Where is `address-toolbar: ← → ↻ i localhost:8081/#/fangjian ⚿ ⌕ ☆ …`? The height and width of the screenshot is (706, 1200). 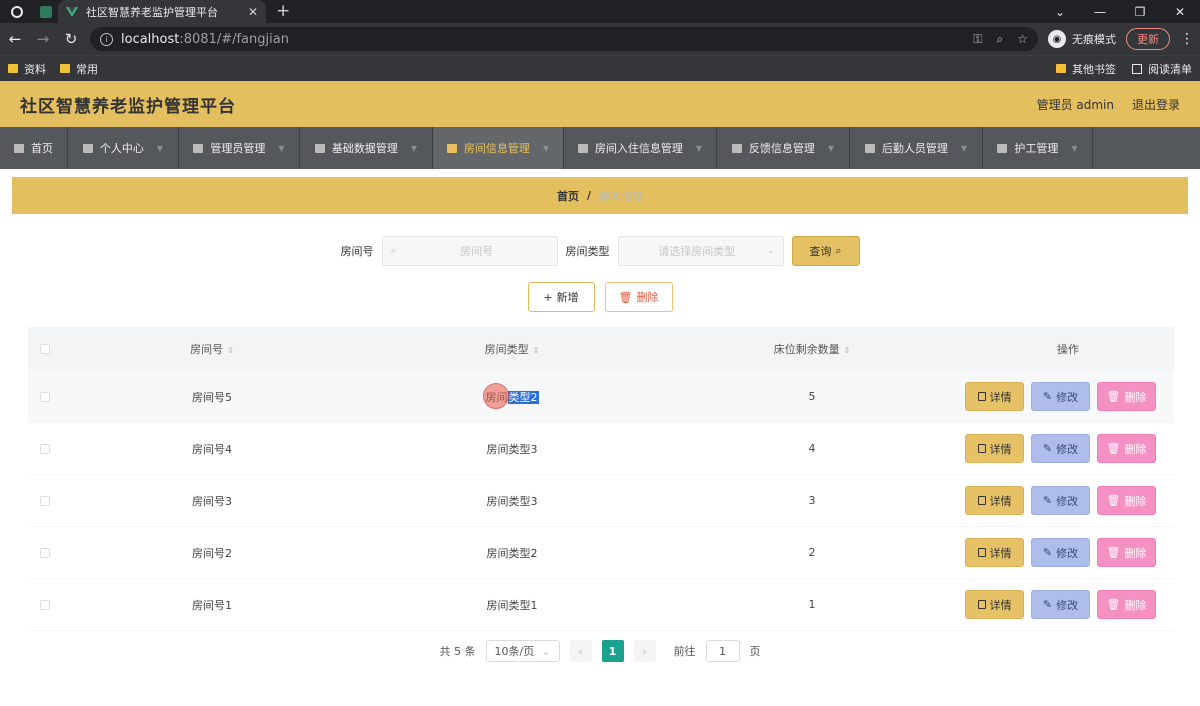
address-toolbar: ← → ↻ i localhost:8081/#/fangjian ⚿ ⌕ ☆ … is located at coordinates (600, 39).